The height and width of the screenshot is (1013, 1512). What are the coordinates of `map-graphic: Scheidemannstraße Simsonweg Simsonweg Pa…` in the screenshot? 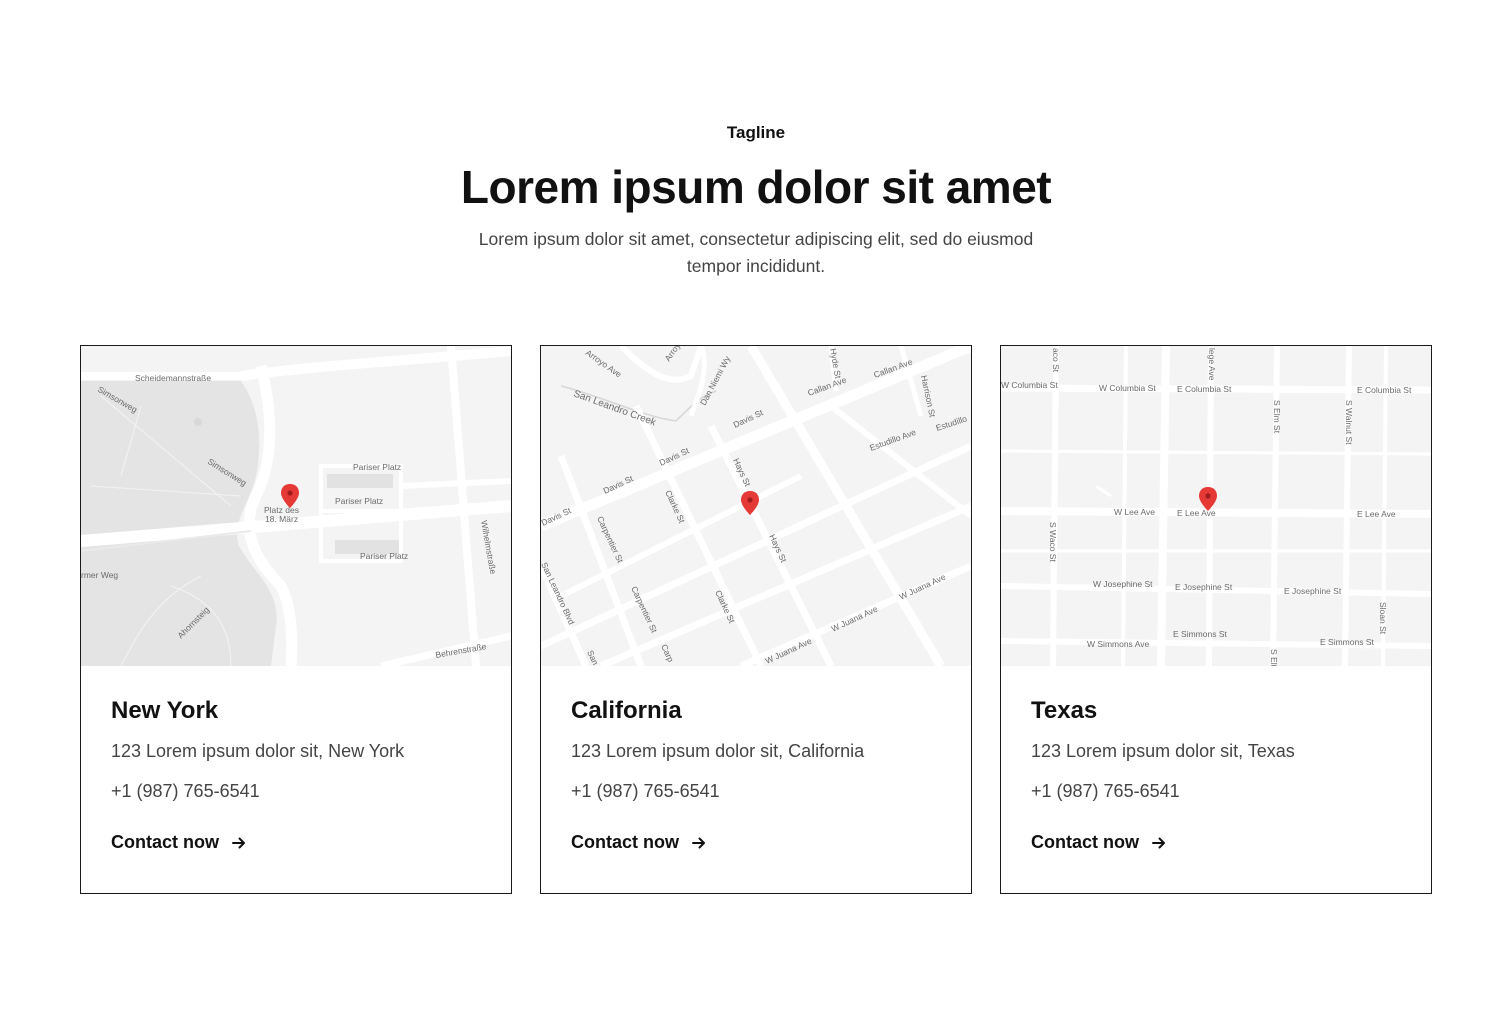 It's located at (296, 506).